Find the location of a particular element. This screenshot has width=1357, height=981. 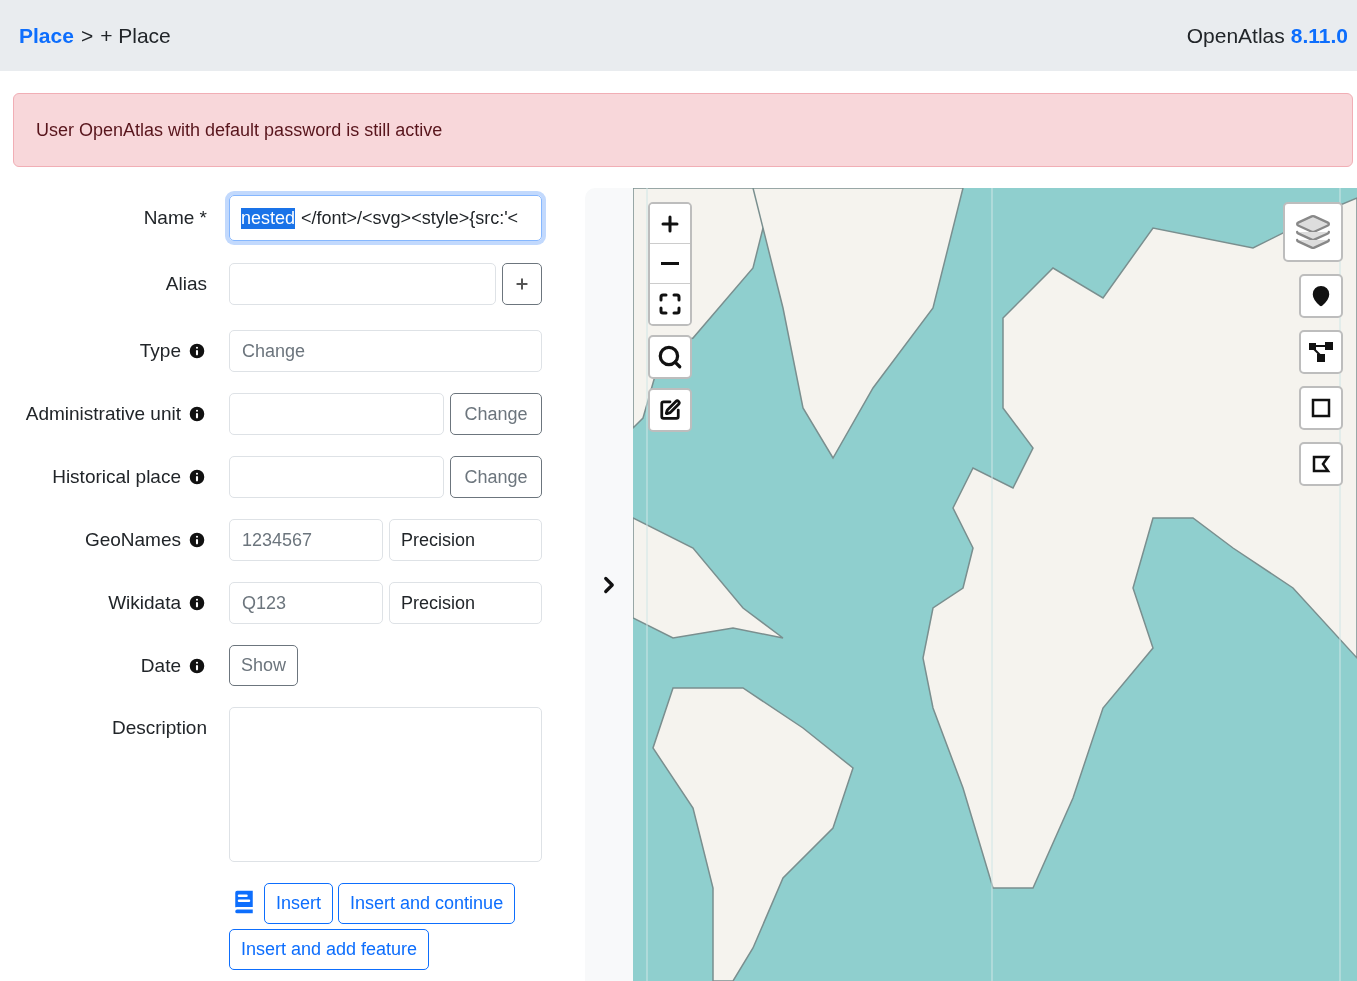

breadcrumb-link: Place is located at coordinates (46, 35).